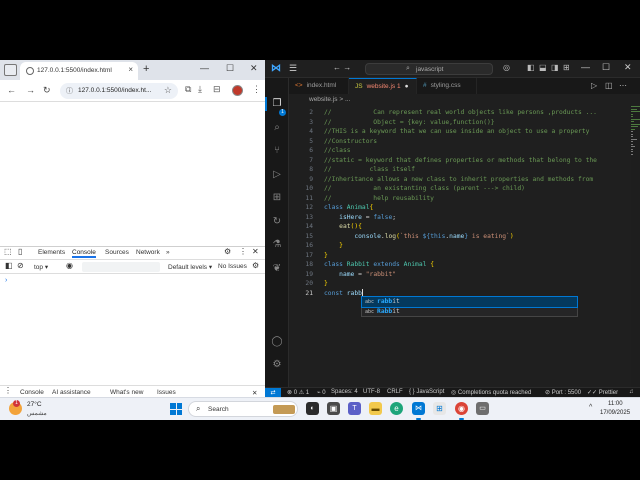 The width and height of the screenshot is (640, 480). Describe the element at coordinates (635, 136) in the screenshot. I see `minimap` at that location.